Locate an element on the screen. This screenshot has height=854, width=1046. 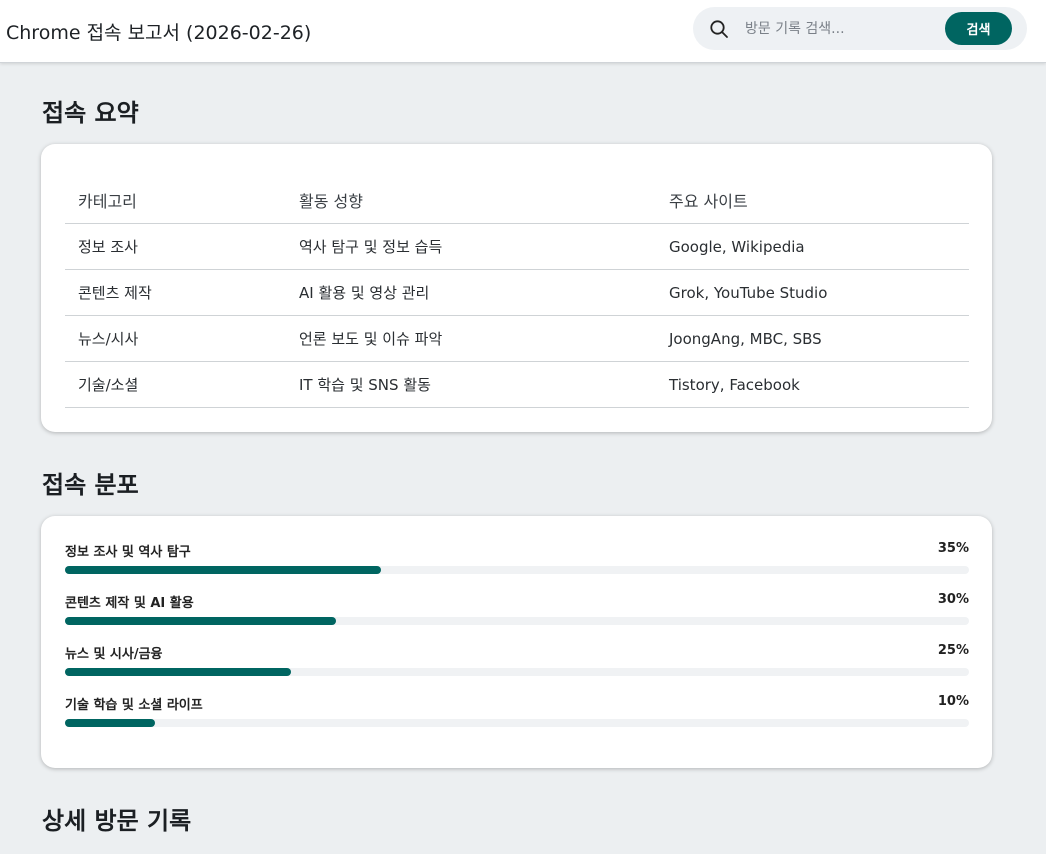
table-cell: 언론 보도 및 이슈 파악 is located at coordinates (471, 338).